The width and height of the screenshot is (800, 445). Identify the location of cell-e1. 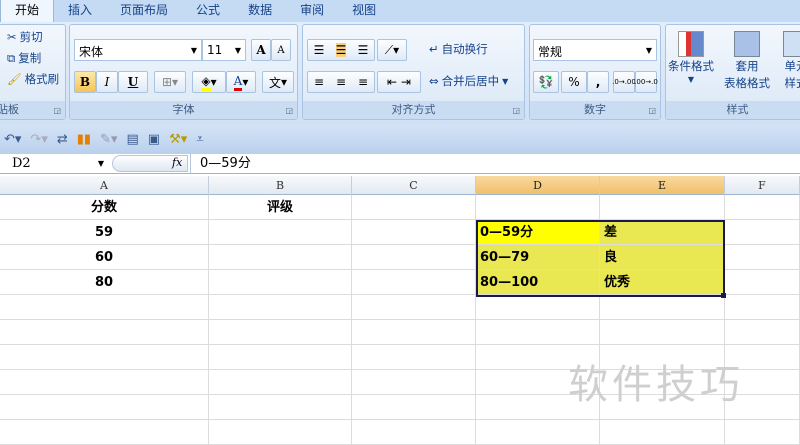
(662, 207).